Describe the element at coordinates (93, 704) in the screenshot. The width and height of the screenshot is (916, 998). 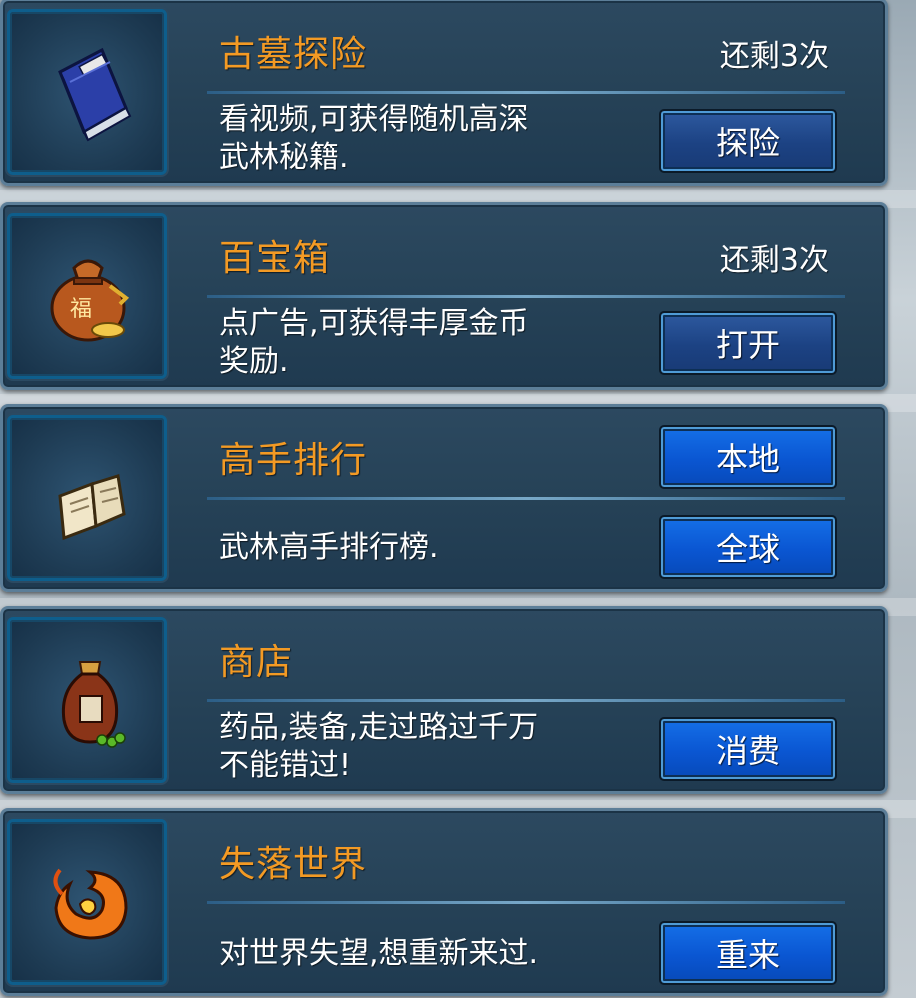
I see `potion-jar-icon` at that location.